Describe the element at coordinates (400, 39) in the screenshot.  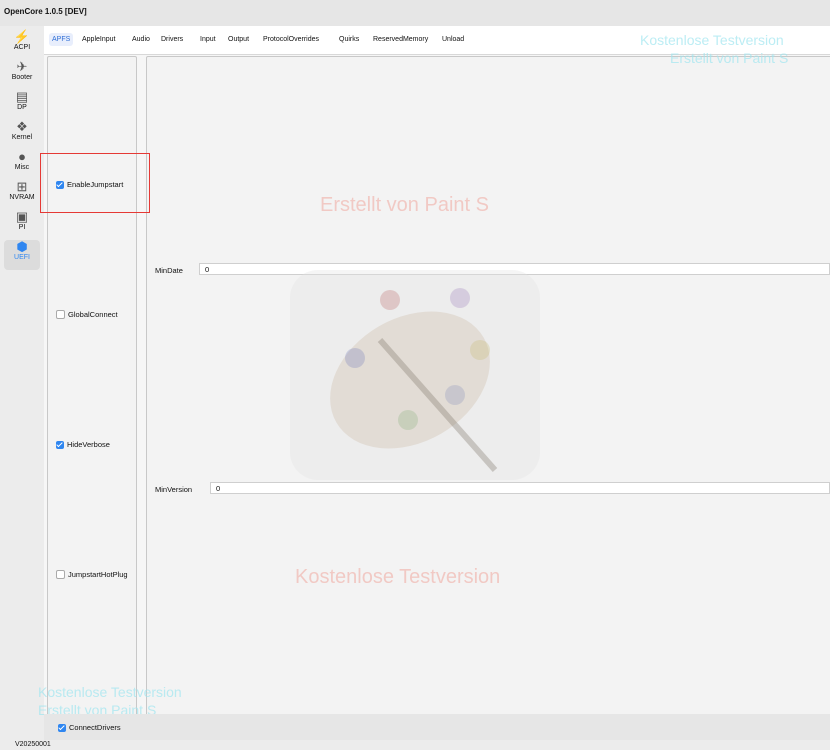
I see `tab-reservedmemory: ReservedMemory` at that location.